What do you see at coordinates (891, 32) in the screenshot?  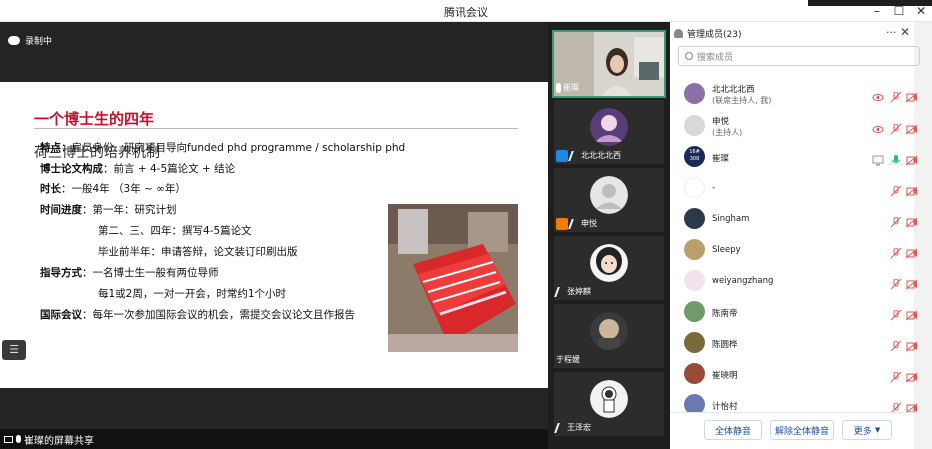 I see `more-options-icon: ···` at bounding box center [891, 32].